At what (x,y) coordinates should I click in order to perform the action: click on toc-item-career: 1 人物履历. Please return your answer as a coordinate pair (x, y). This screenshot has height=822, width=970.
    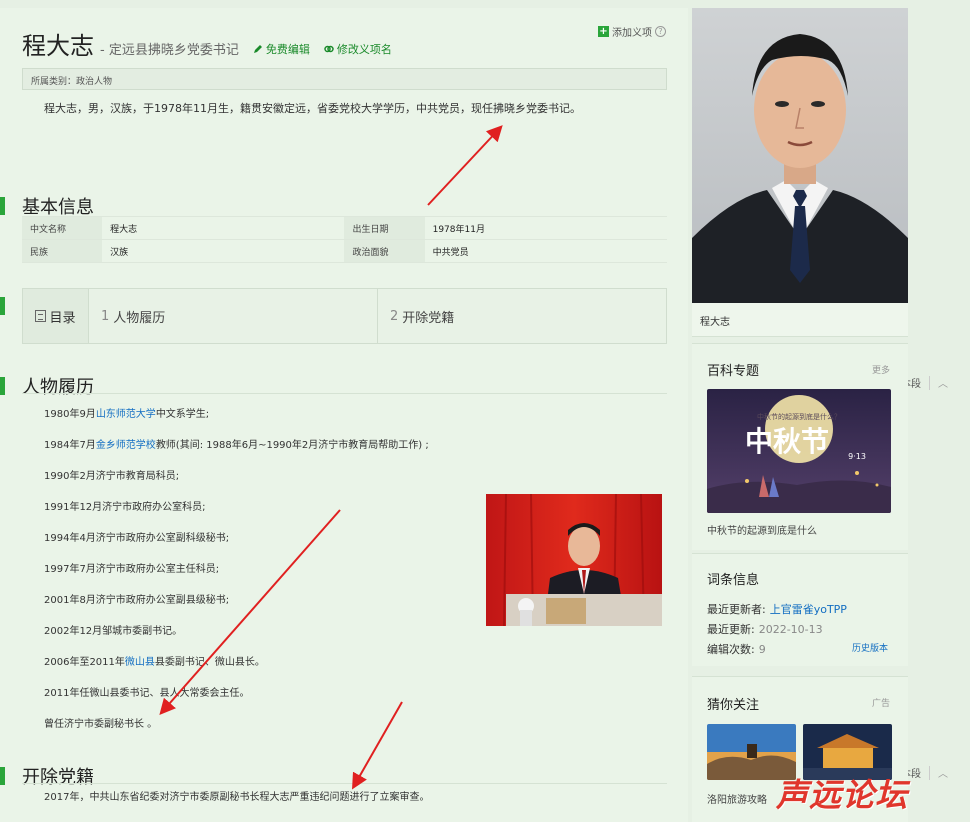
    Looking at the image, I should click on (233, 316).